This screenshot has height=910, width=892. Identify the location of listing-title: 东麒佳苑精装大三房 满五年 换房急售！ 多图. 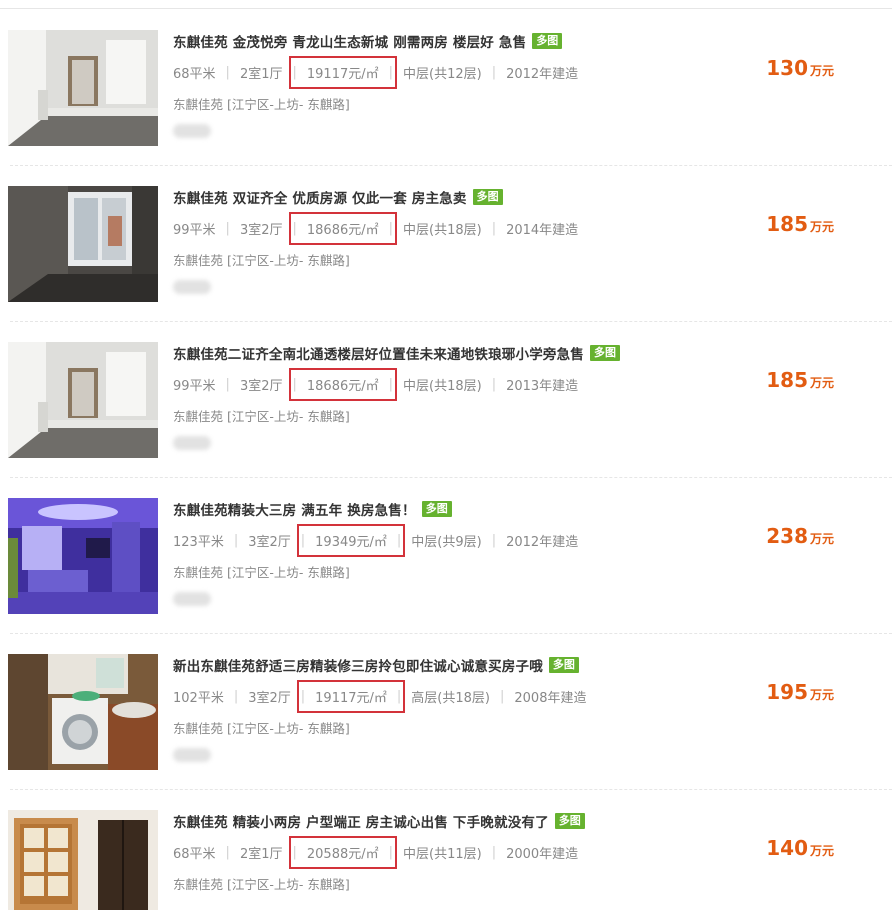
(312, 509).